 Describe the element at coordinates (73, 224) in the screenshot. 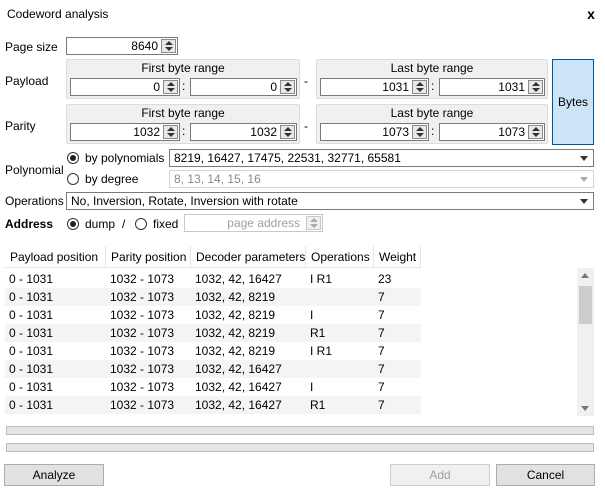

I see `dump-radio` at that location.